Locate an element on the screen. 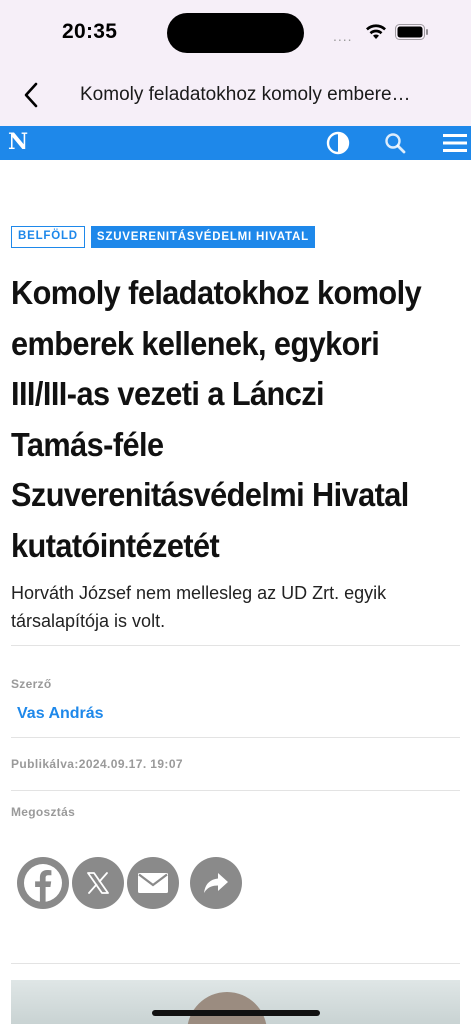 The width and height of the screenshot is (471, 1024). status-time: 20:35 is located at coordinates (90, 31).